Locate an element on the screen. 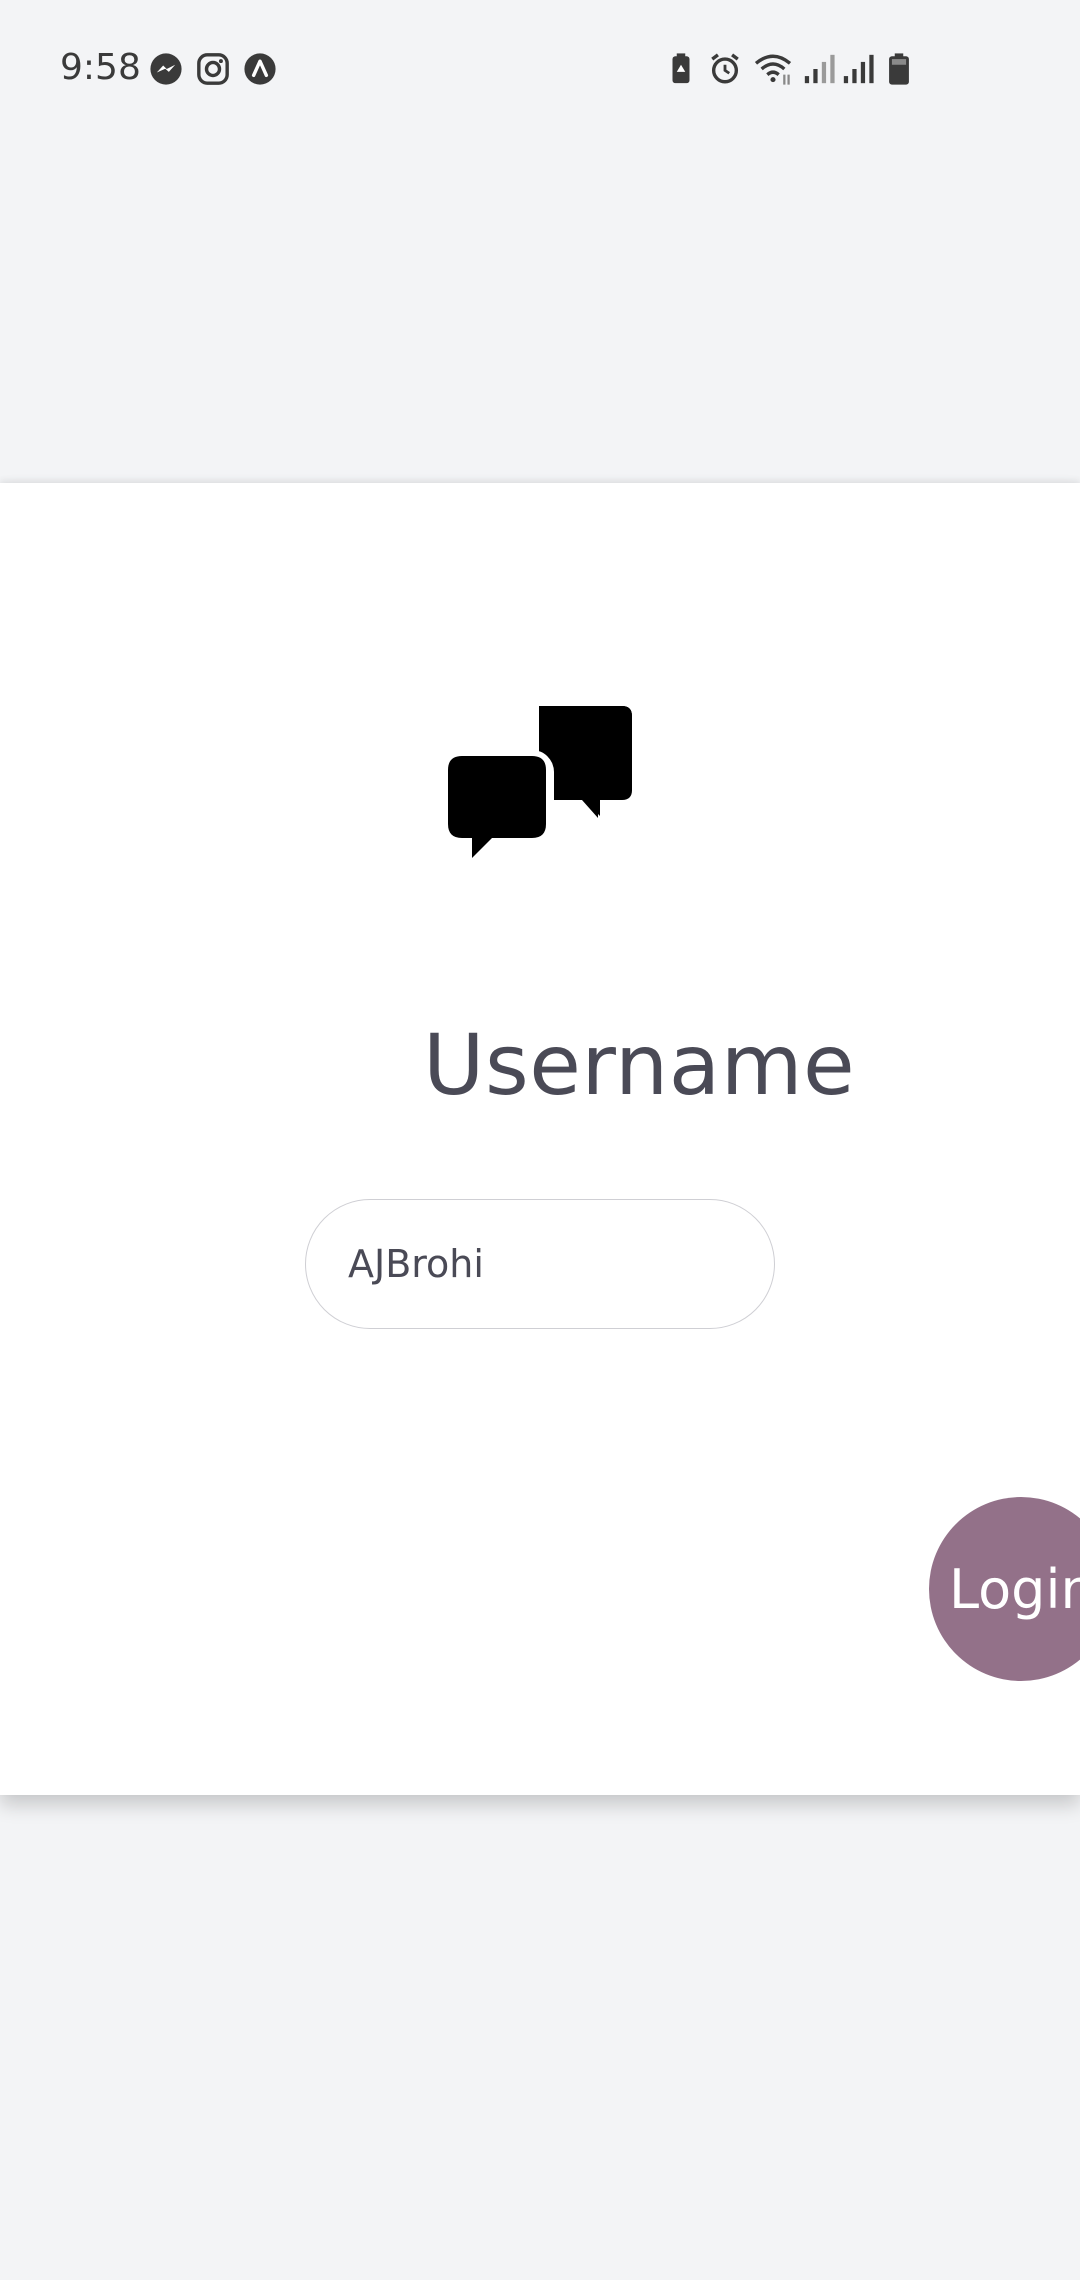 The height and width of the screenshot is (2280, 1080). battery-icon is located at coordinates (899, 69).